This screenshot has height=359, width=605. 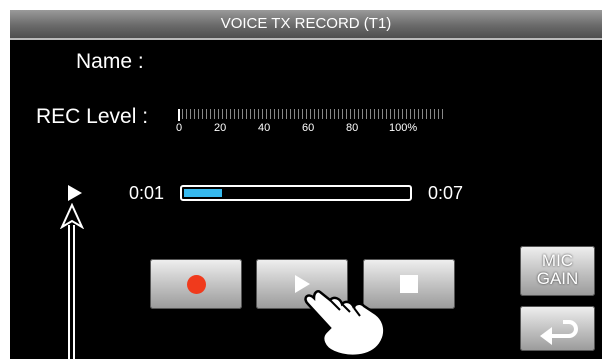 What do you see at coordinates (403, 128) in the screenshot?
I see `scale-100: 100%` at bounding box center [403, 128].